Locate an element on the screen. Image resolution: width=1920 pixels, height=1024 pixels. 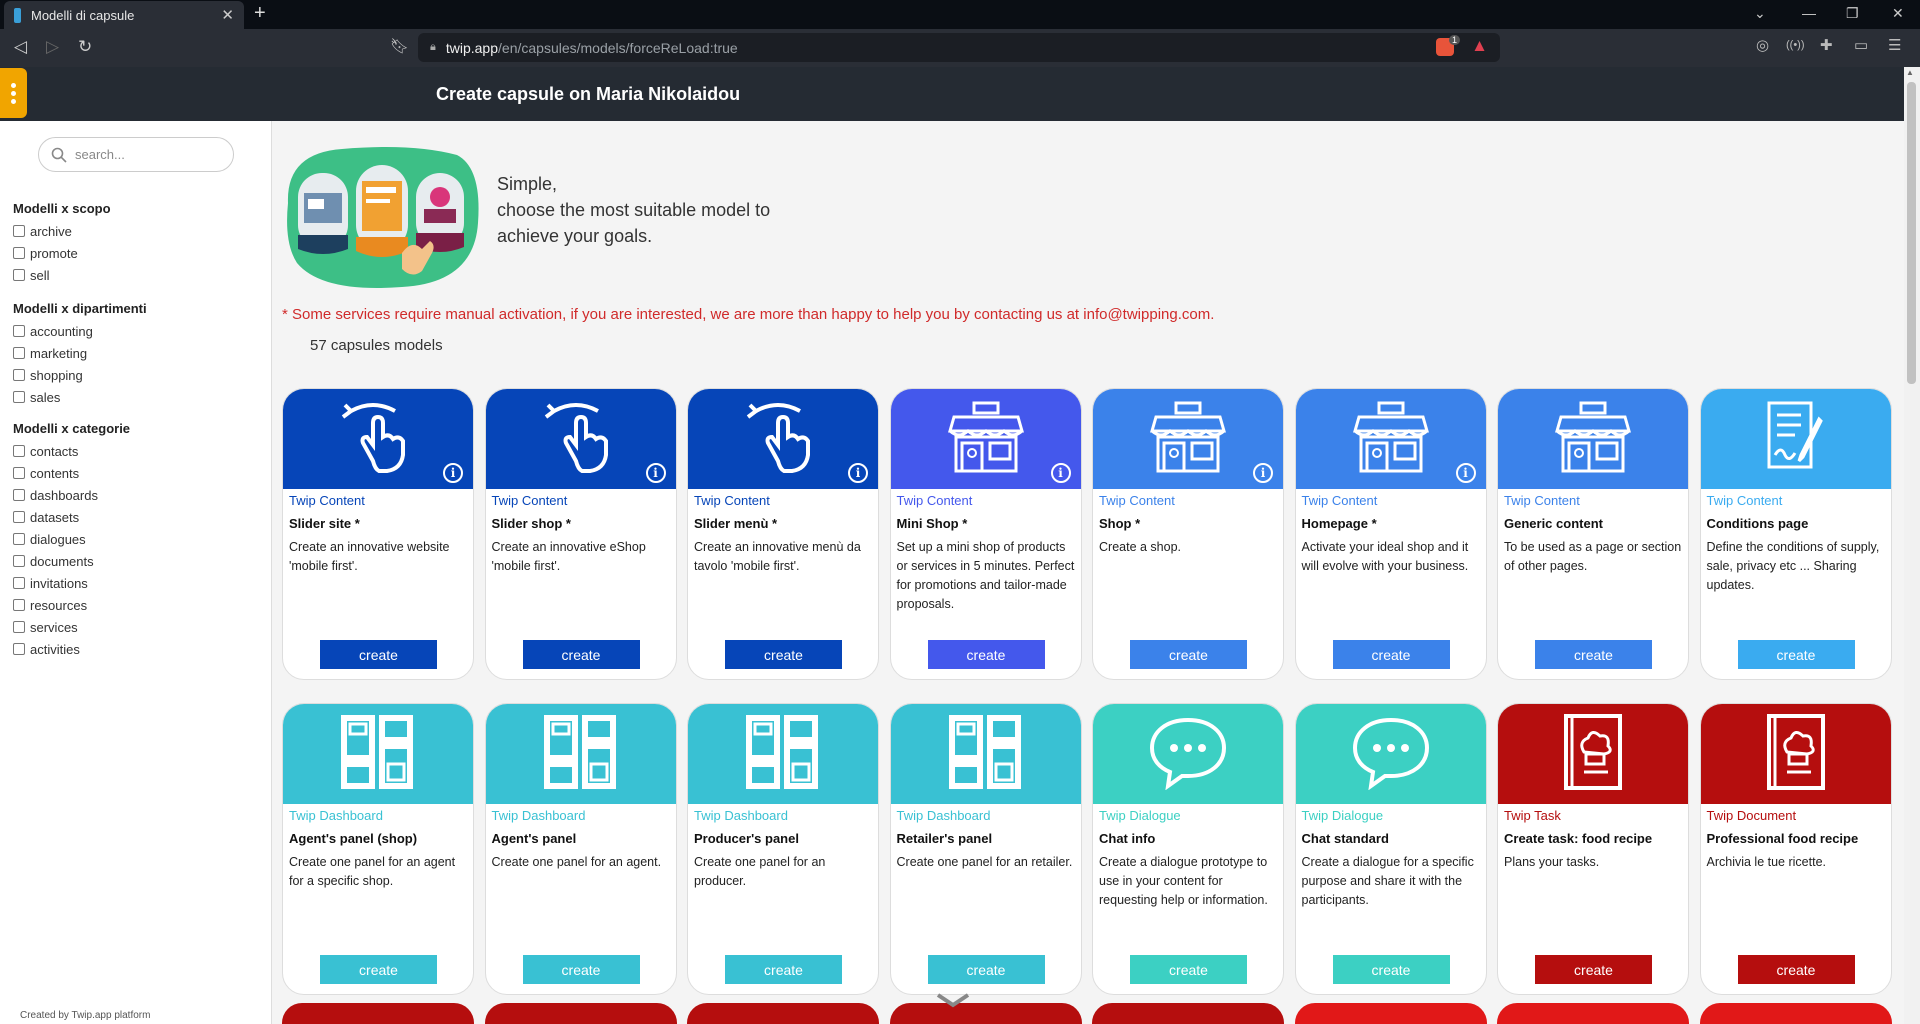
filter-option-marketing: marketing is located at coordinates (80, 353).